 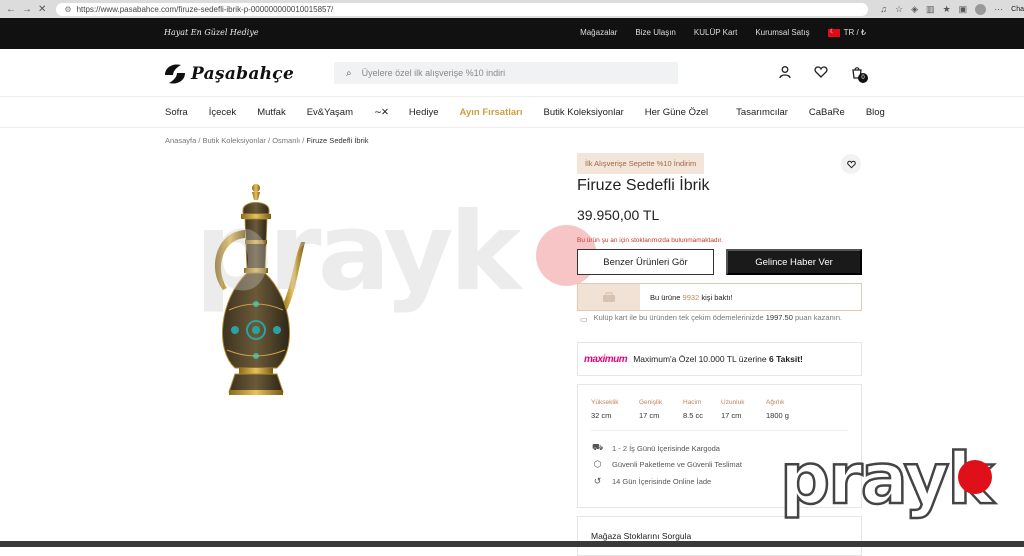 I want to click on spec-volume: Hacim 8.5 cc, so click(x=693, y=409).